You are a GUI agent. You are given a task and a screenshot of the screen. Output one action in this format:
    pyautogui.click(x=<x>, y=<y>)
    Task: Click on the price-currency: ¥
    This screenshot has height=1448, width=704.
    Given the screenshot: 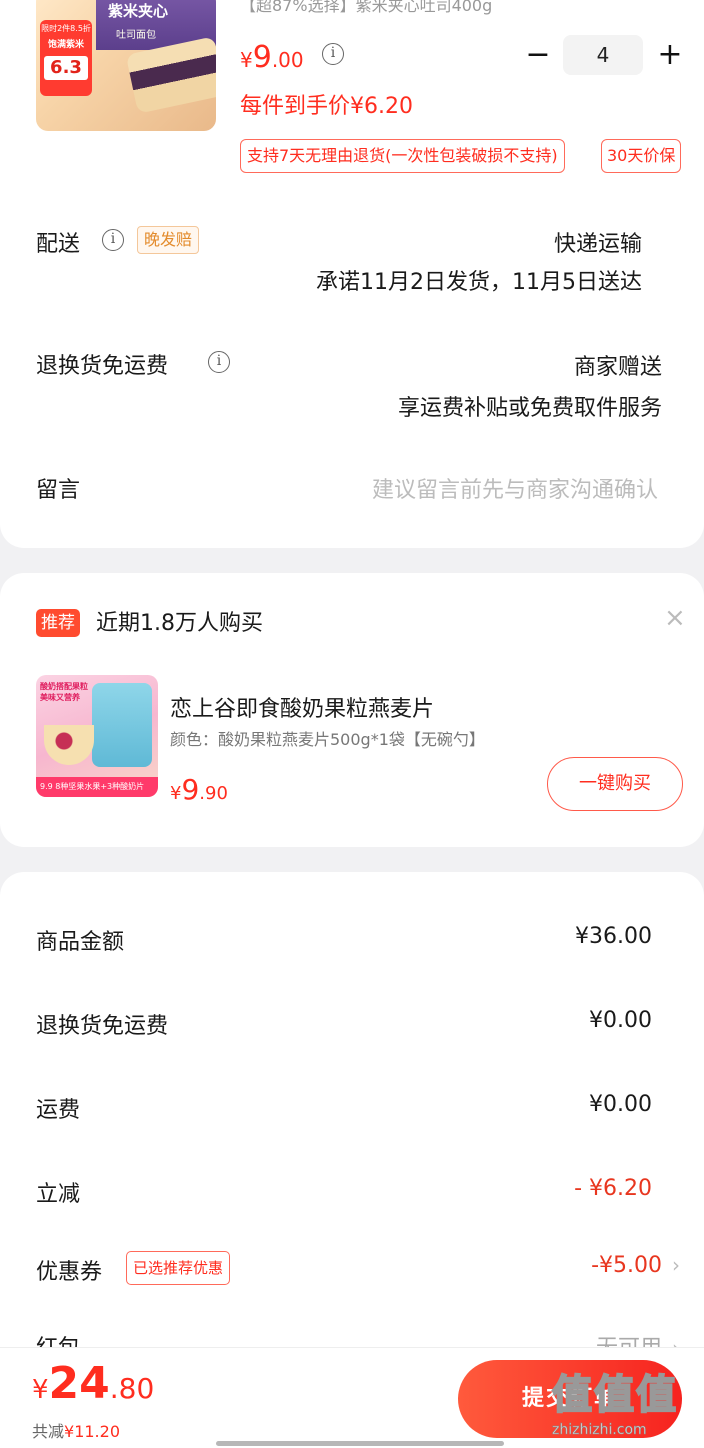 What is the action you would take?
    pyautogui.click(x=246, y=60)
    